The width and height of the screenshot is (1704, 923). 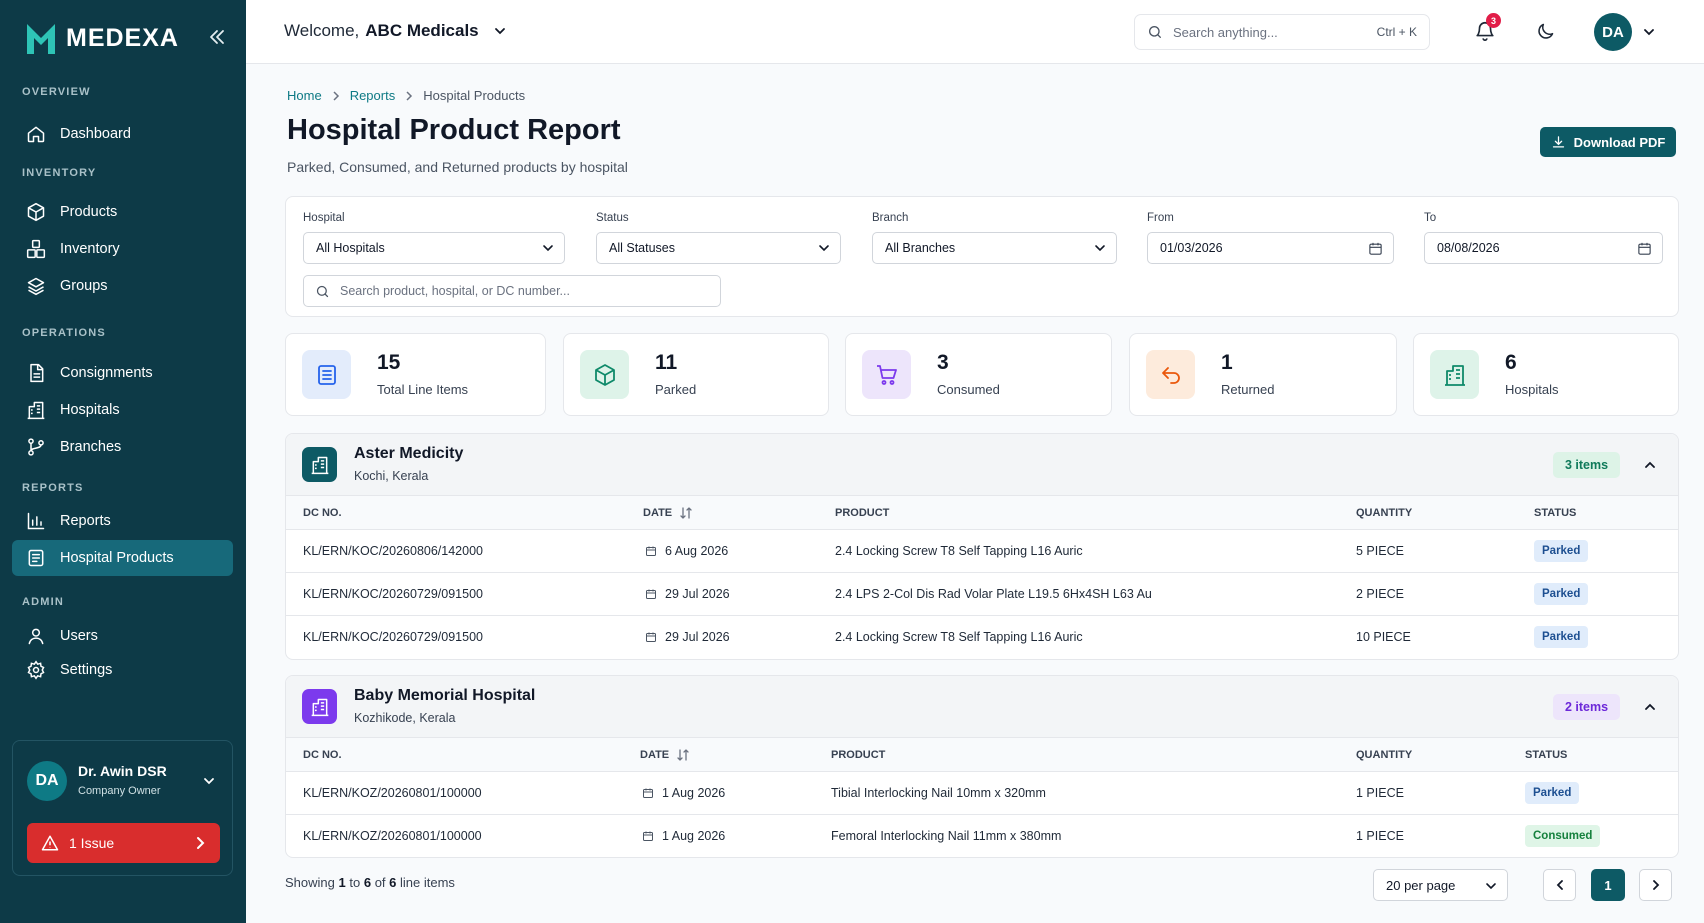 What do you see at coordinates (1546, 374) in the screenshot?
I see `stat-card-hospitals: 6 Hospitals` at bounding box center [1546, 374].